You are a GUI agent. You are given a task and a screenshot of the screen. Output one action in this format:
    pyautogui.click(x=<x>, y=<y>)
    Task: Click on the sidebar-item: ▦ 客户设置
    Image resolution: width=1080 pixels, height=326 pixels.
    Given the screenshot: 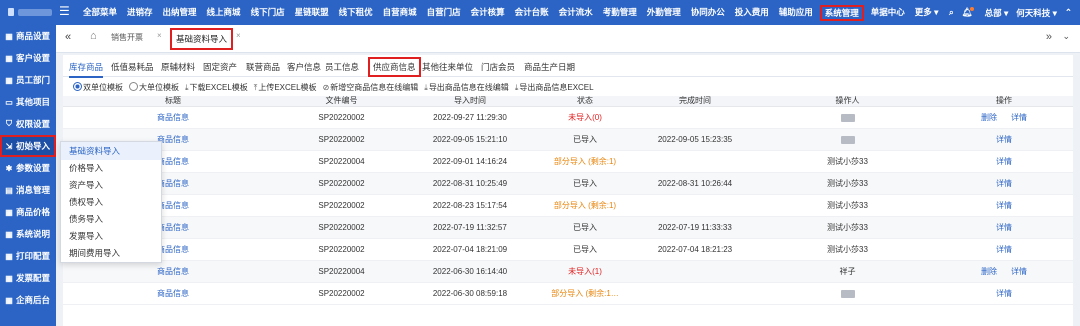 What is the action you would take?
    pyautogui.click(x=28, y=58)
    